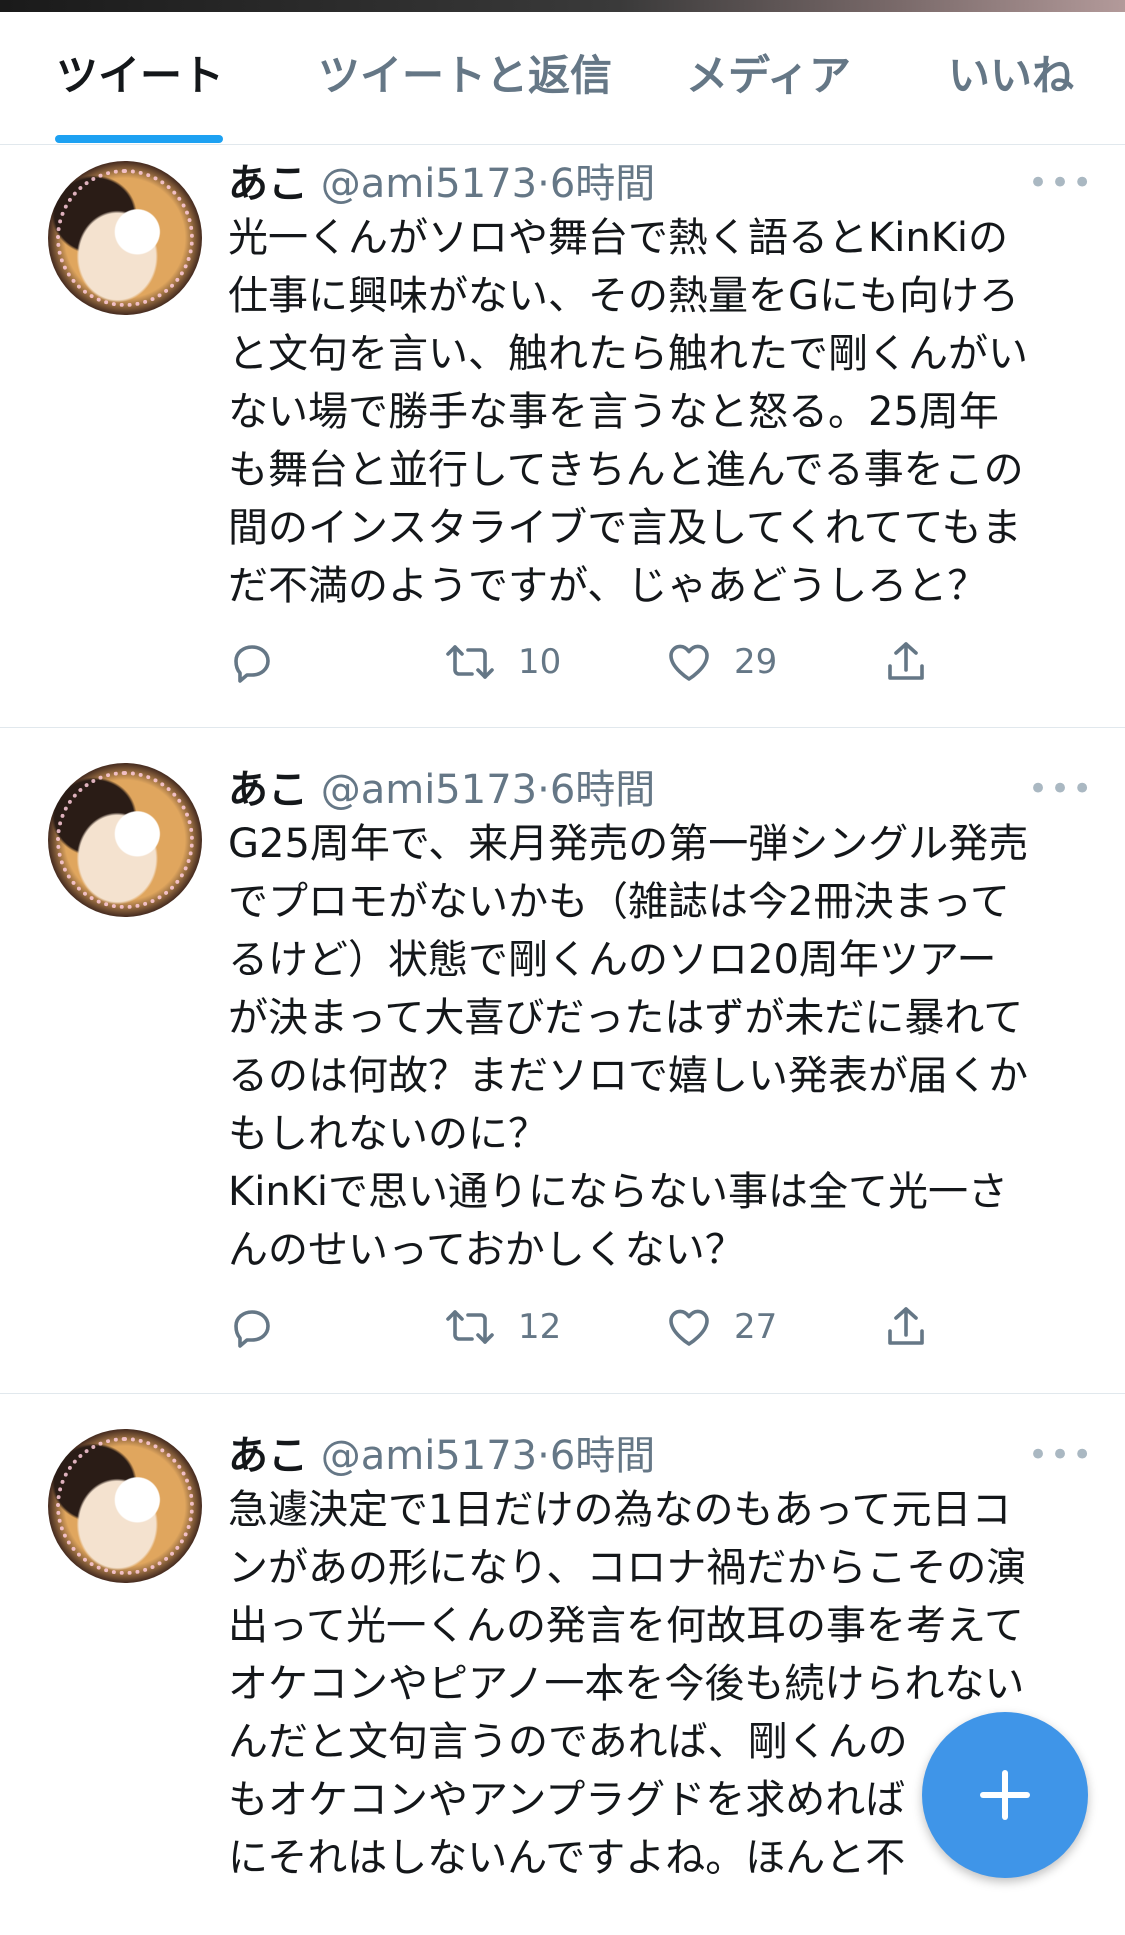 Image resolution: width=1125 pixels, height=1935 pixels. What do you see at coordinates (625, 528) in the screenshot?
I see `tweet-text-line: 間のインスタライブで言及してくれててもま` at bounding box center [625, 528].